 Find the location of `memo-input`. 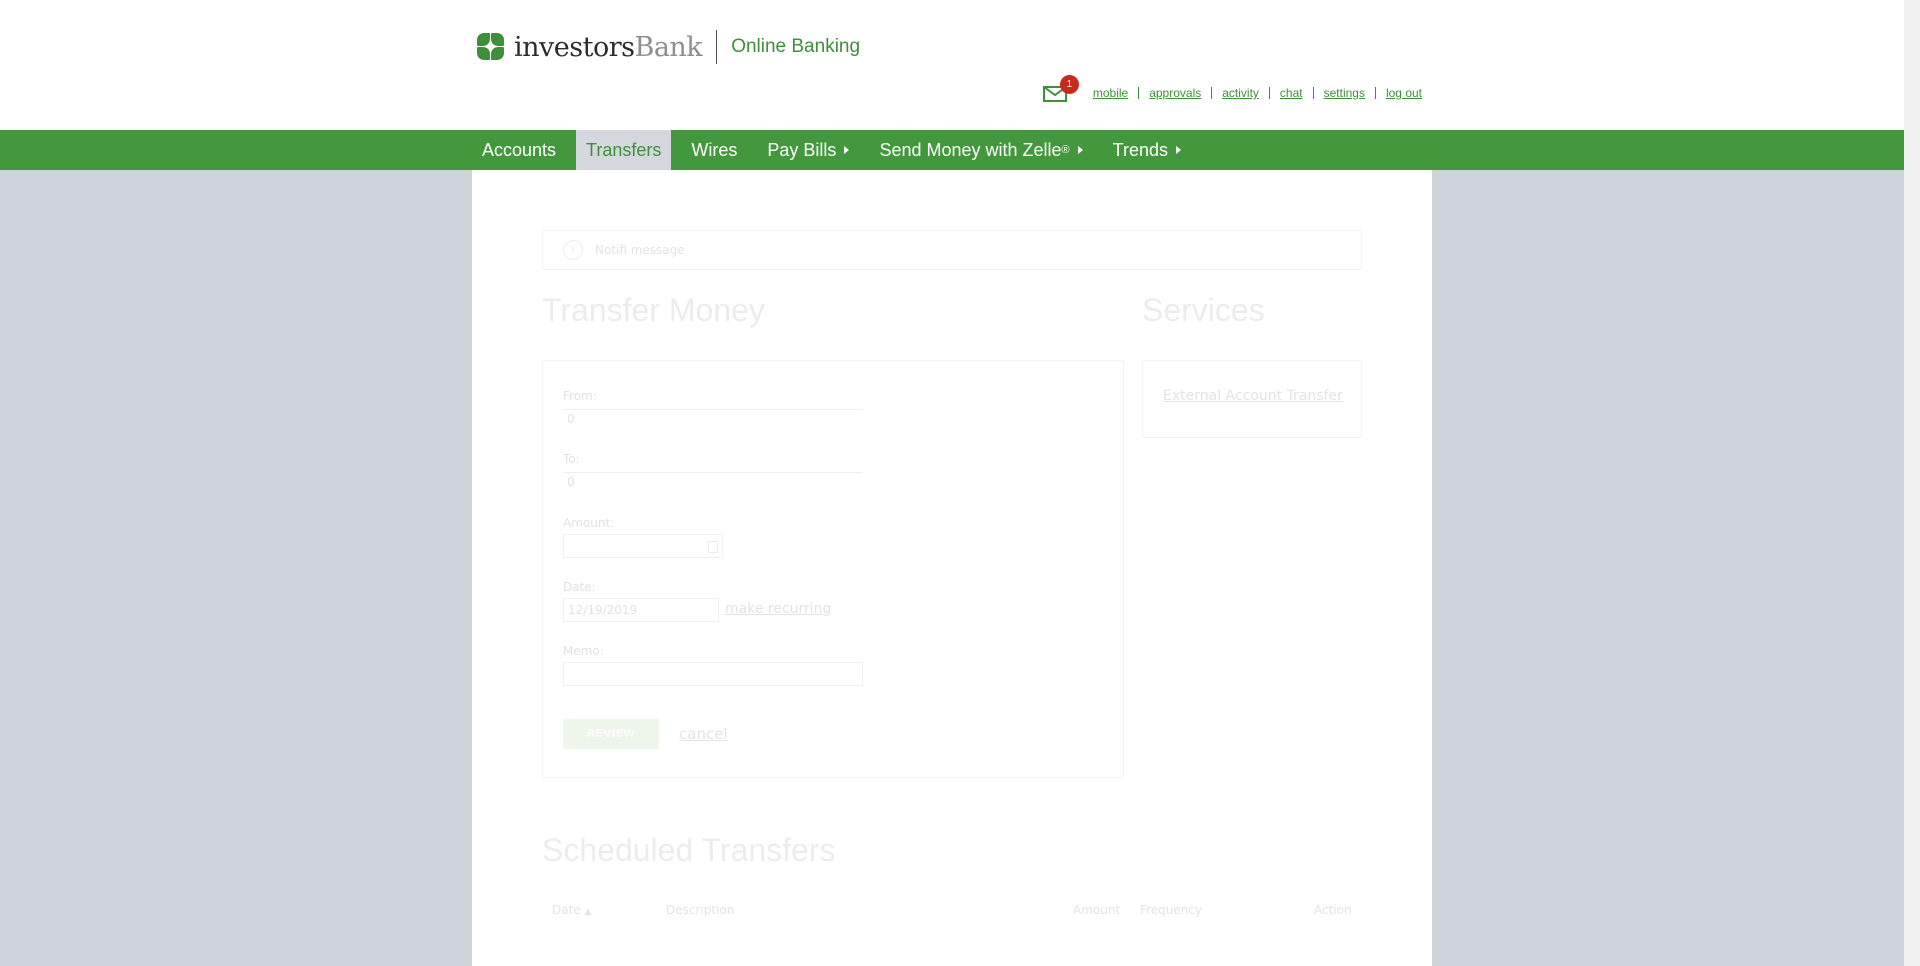

memo-input is located at coordinates (713, 674).